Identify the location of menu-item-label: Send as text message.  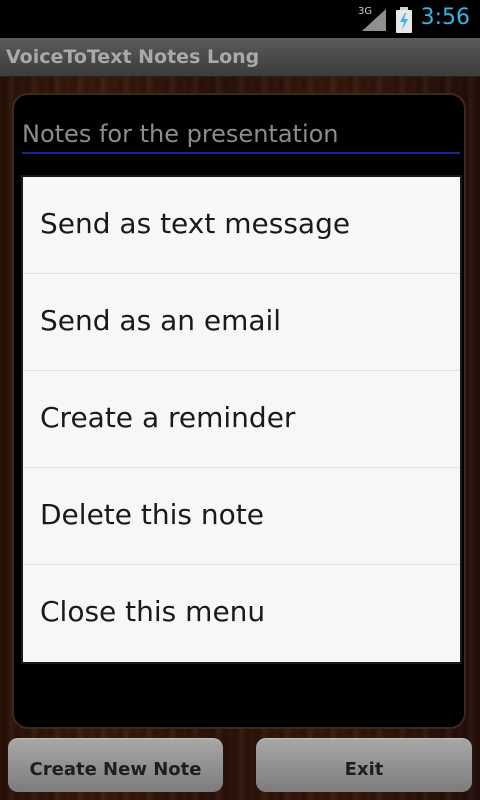
(195, 223).